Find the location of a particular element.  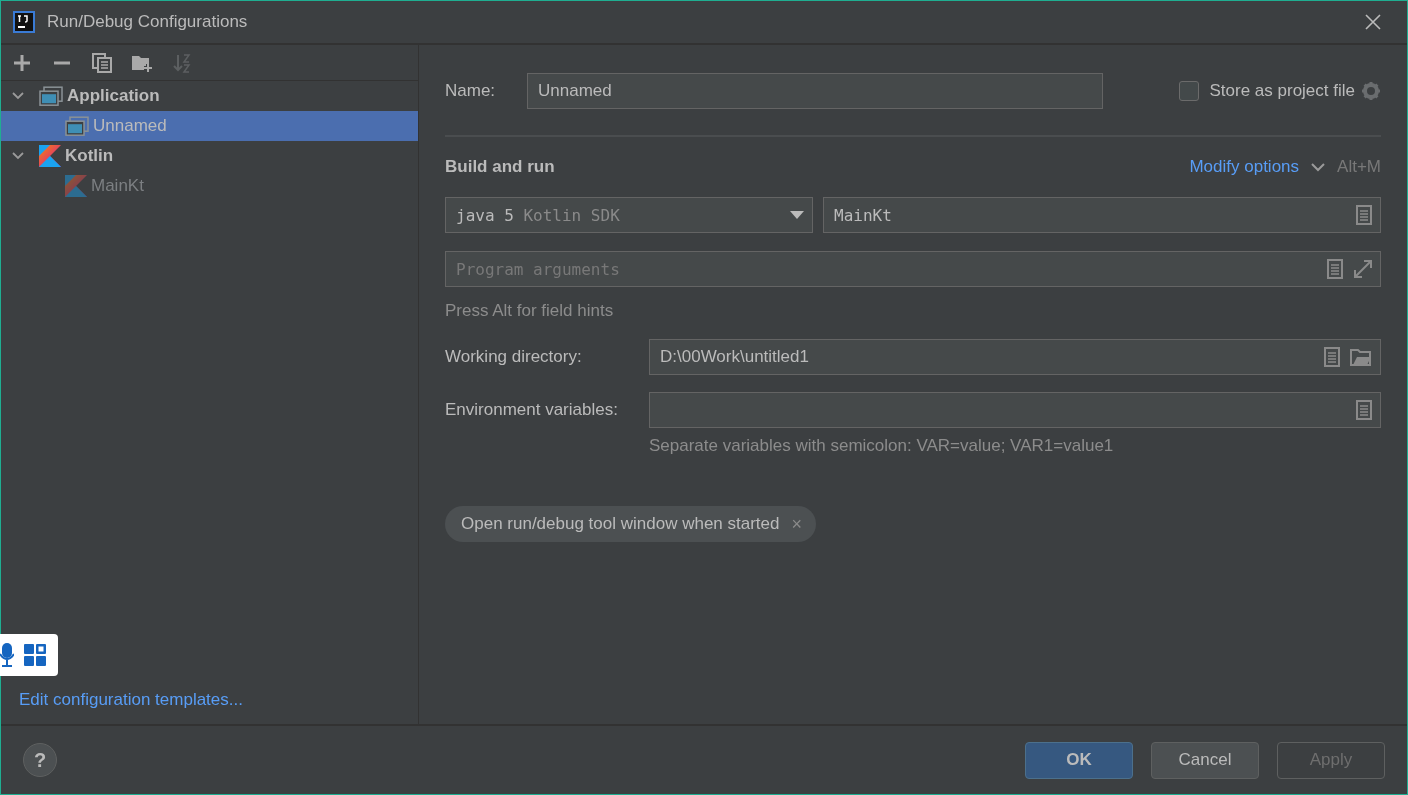

chevron-icon is located at coordinates (1318, 167).